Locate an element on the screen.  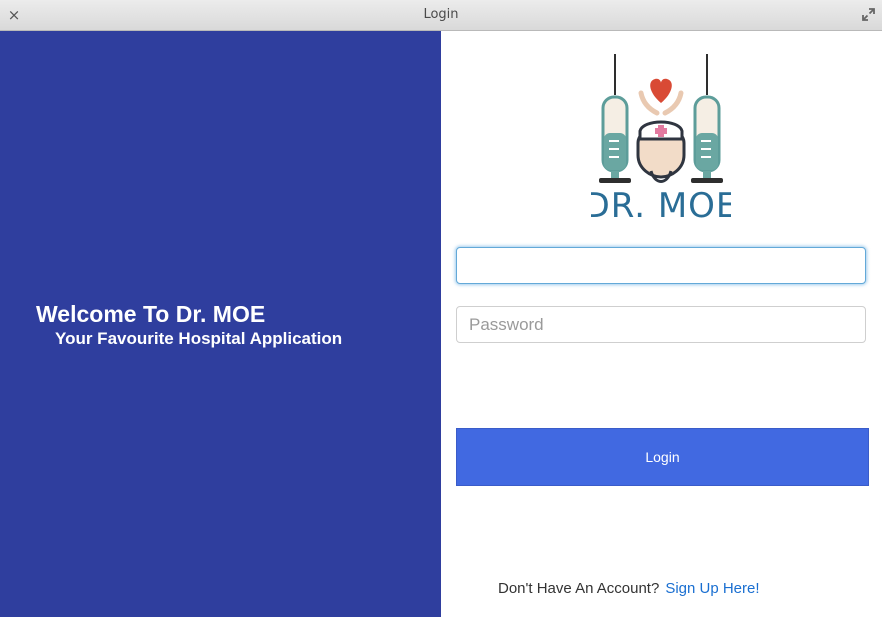
doctor-syringe-logo-icon: DR. MOE is located at coordinates (661, 138).